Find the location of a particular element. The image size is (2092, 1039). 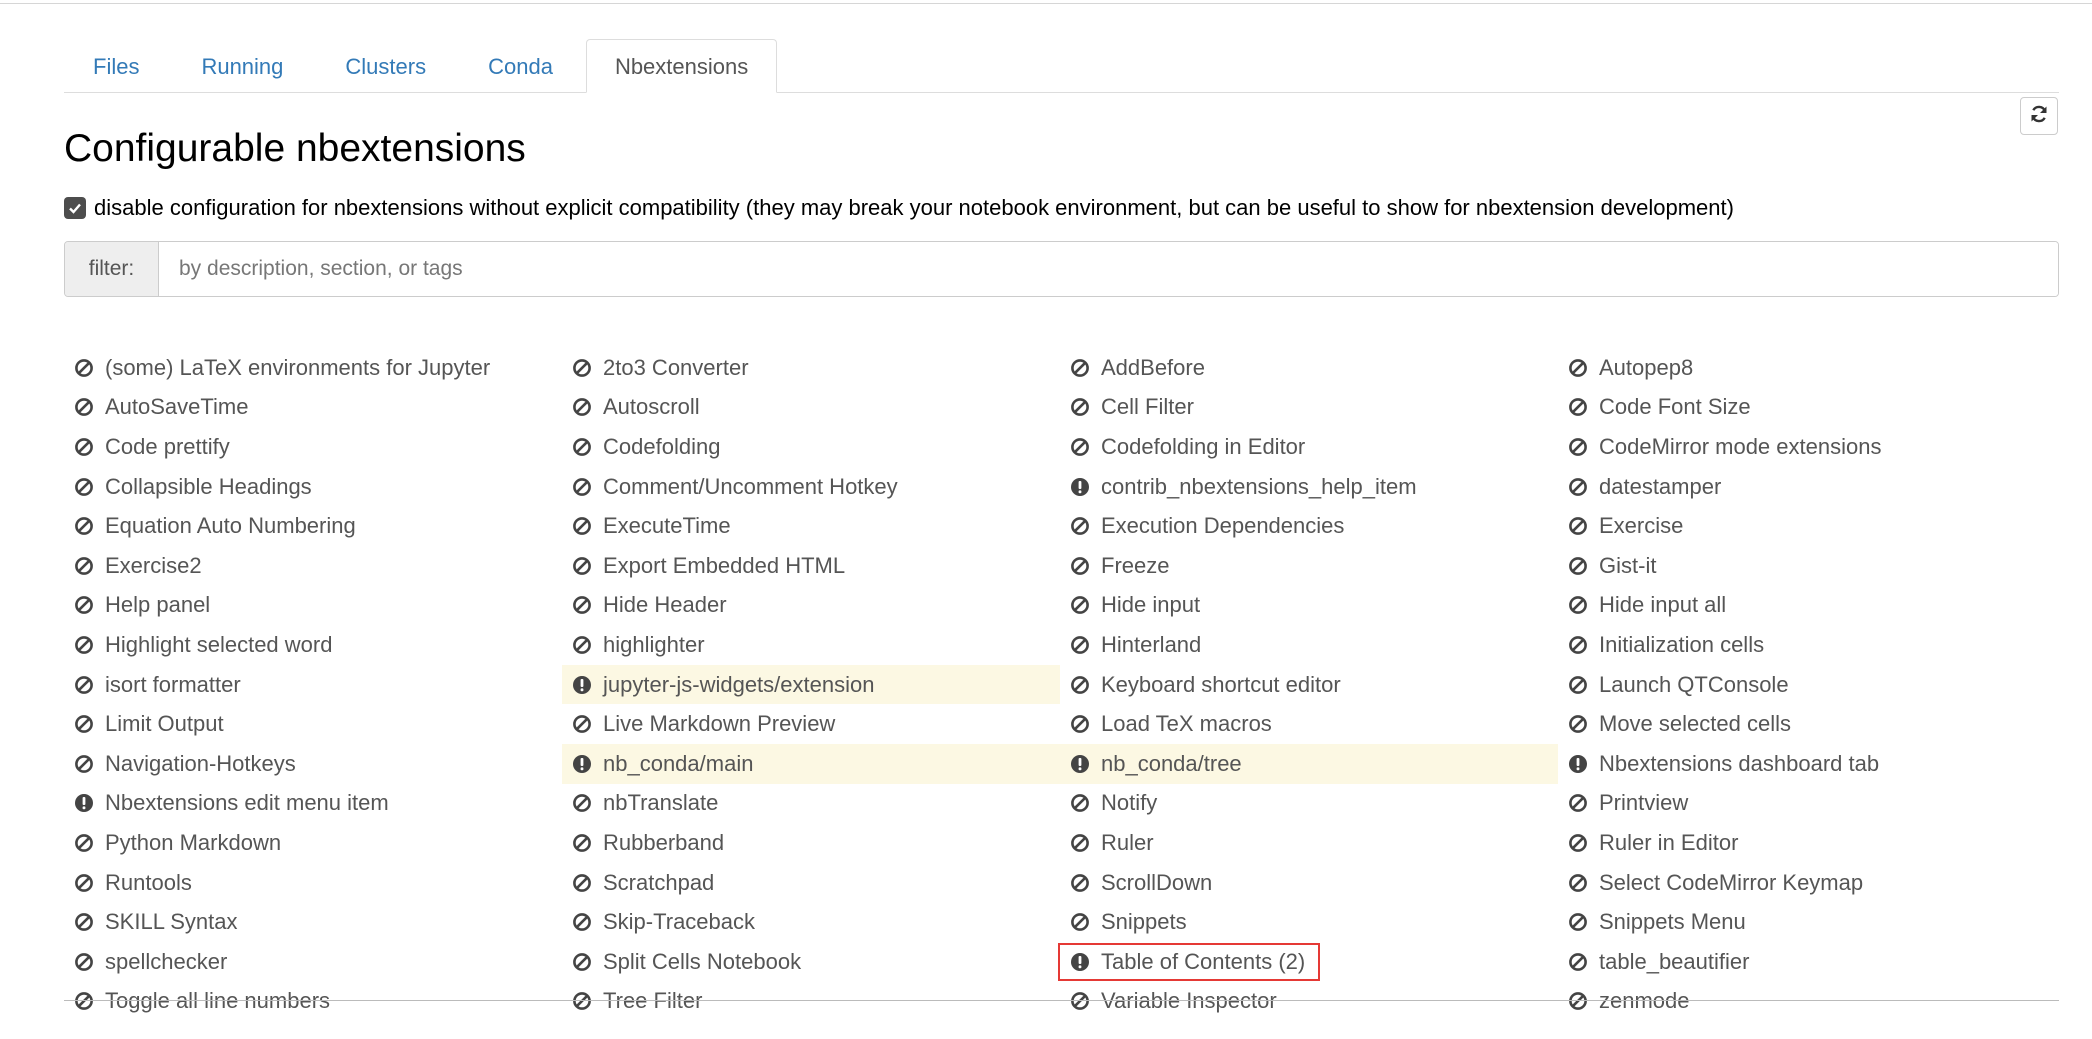

nbextension-item: 2to3 Converter is located at coordinates (811, 368).